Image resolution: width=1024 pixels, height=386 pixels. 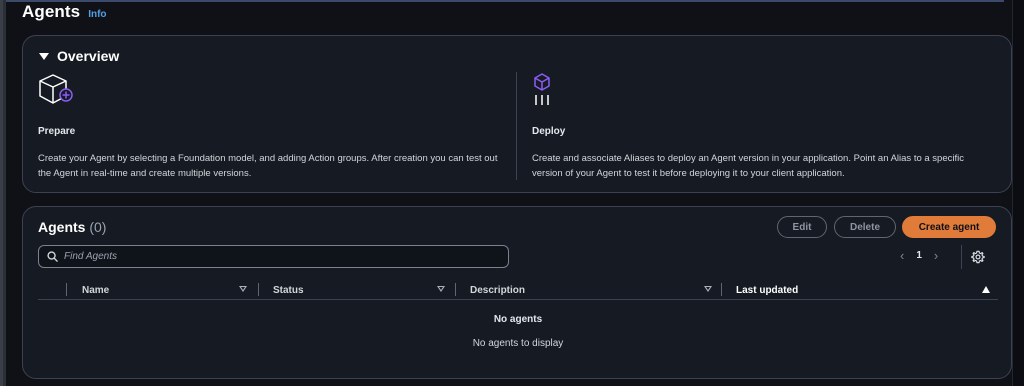 I want to click on next-page-button: ›, so click(x=936, y=255).